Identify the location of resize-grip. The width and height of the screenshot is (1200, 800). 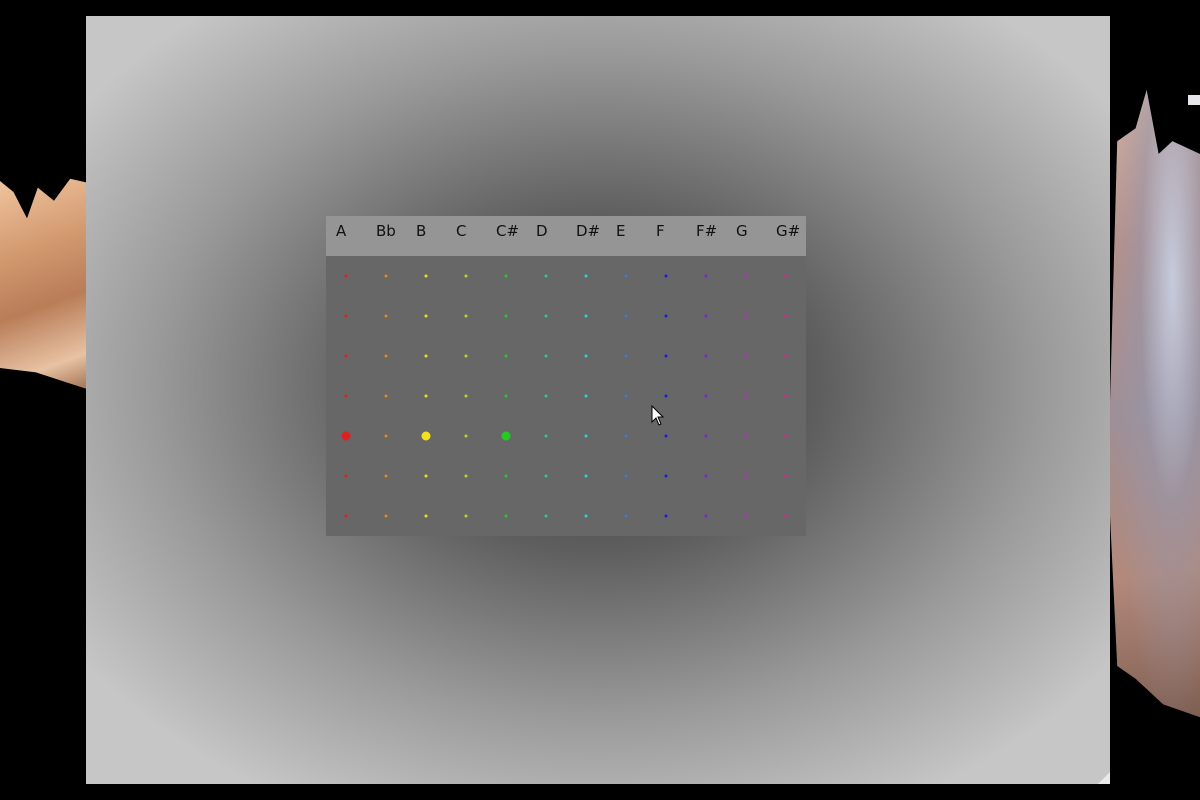
(1104, 778).